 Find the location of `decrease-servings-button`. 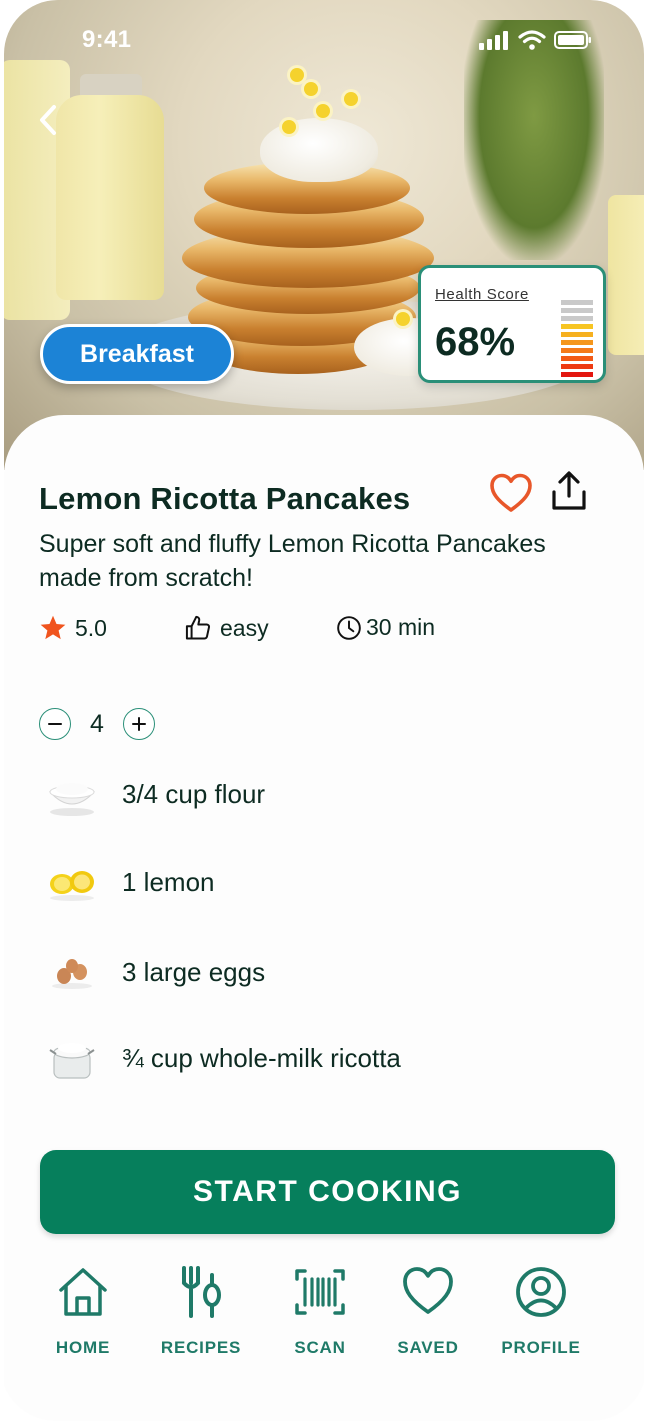

decrease-servings-button is located at coordinates (55, 724).